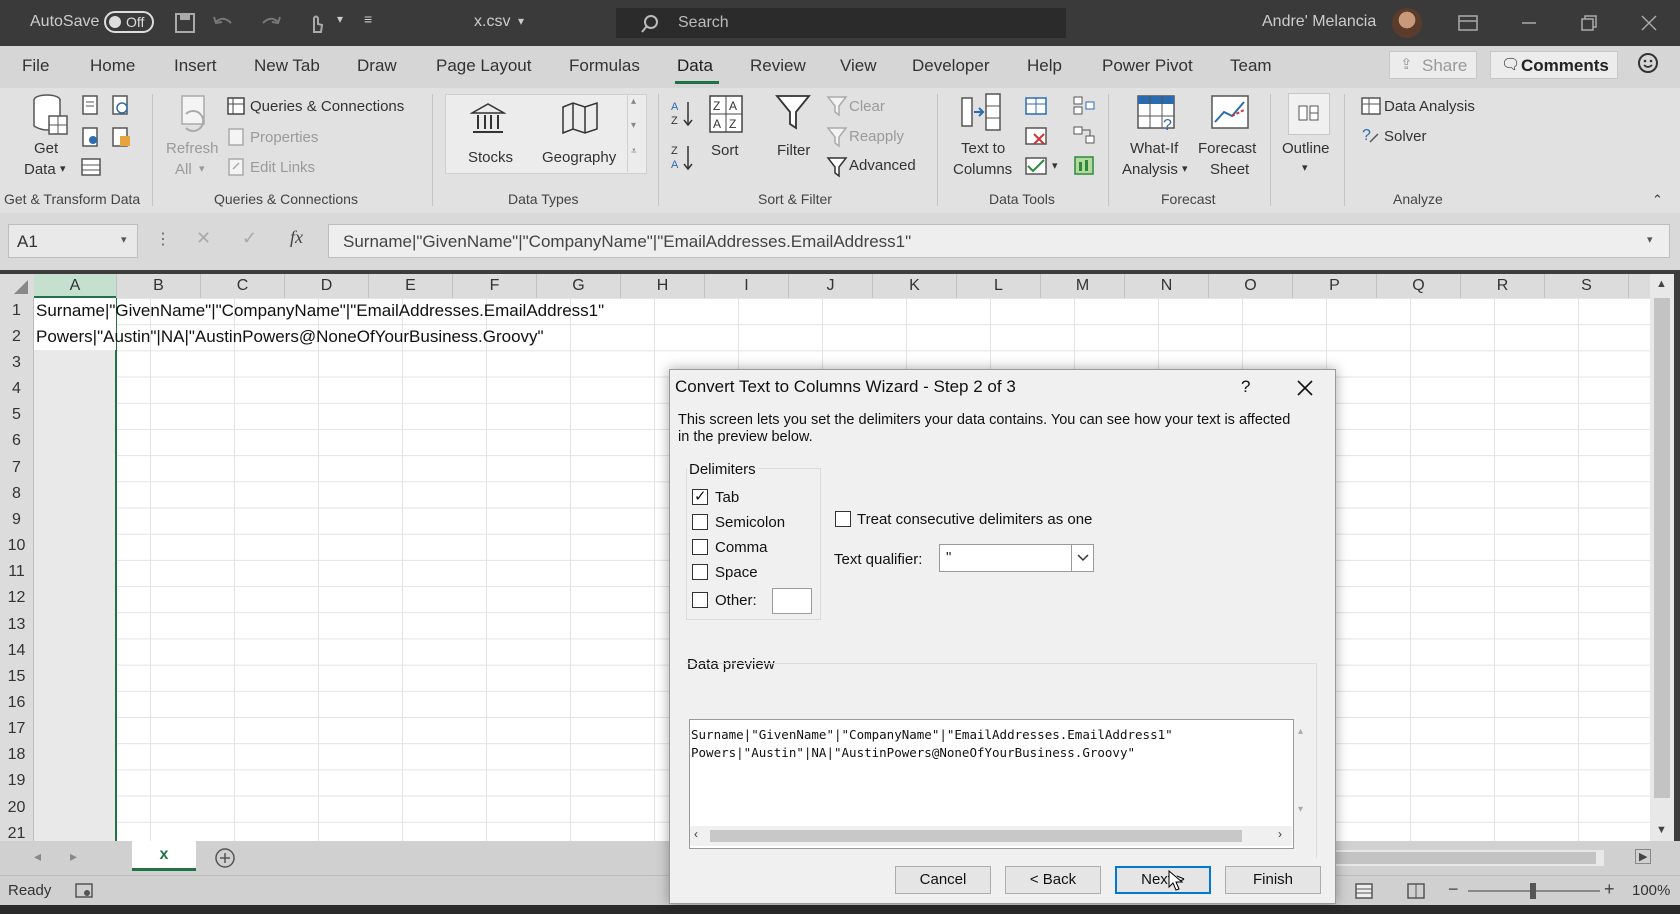 The image size is (1680, 914). I want to click on collapse-ribbon-icon: ⌃, so click(1657, 200).